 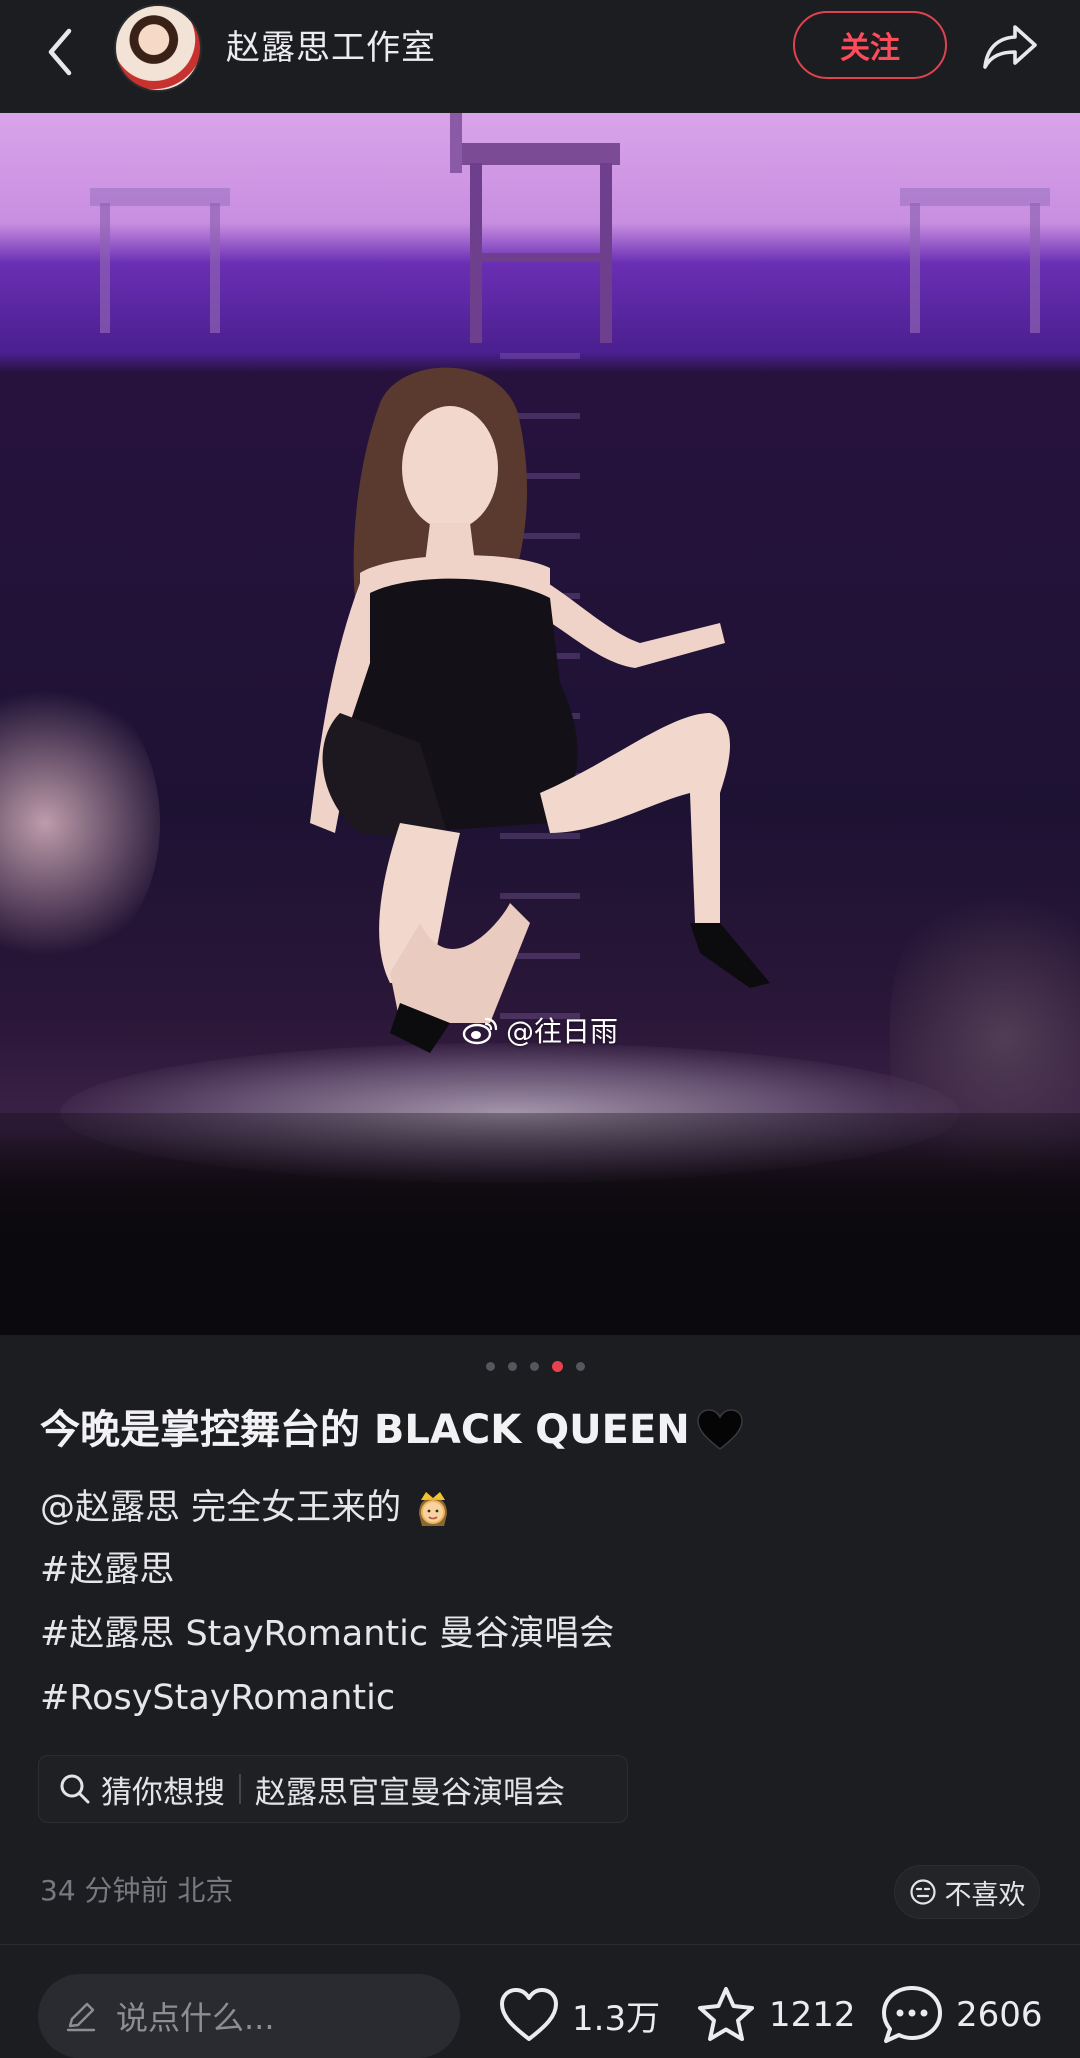 I want to click on like-button: 1.3万, so click(x=579, y=2015).